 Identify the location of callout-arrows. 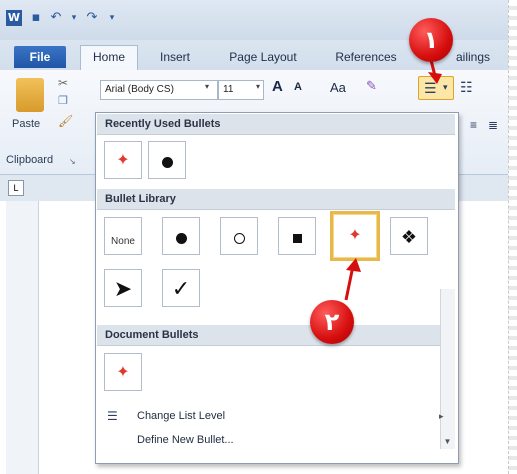
(393, 180).